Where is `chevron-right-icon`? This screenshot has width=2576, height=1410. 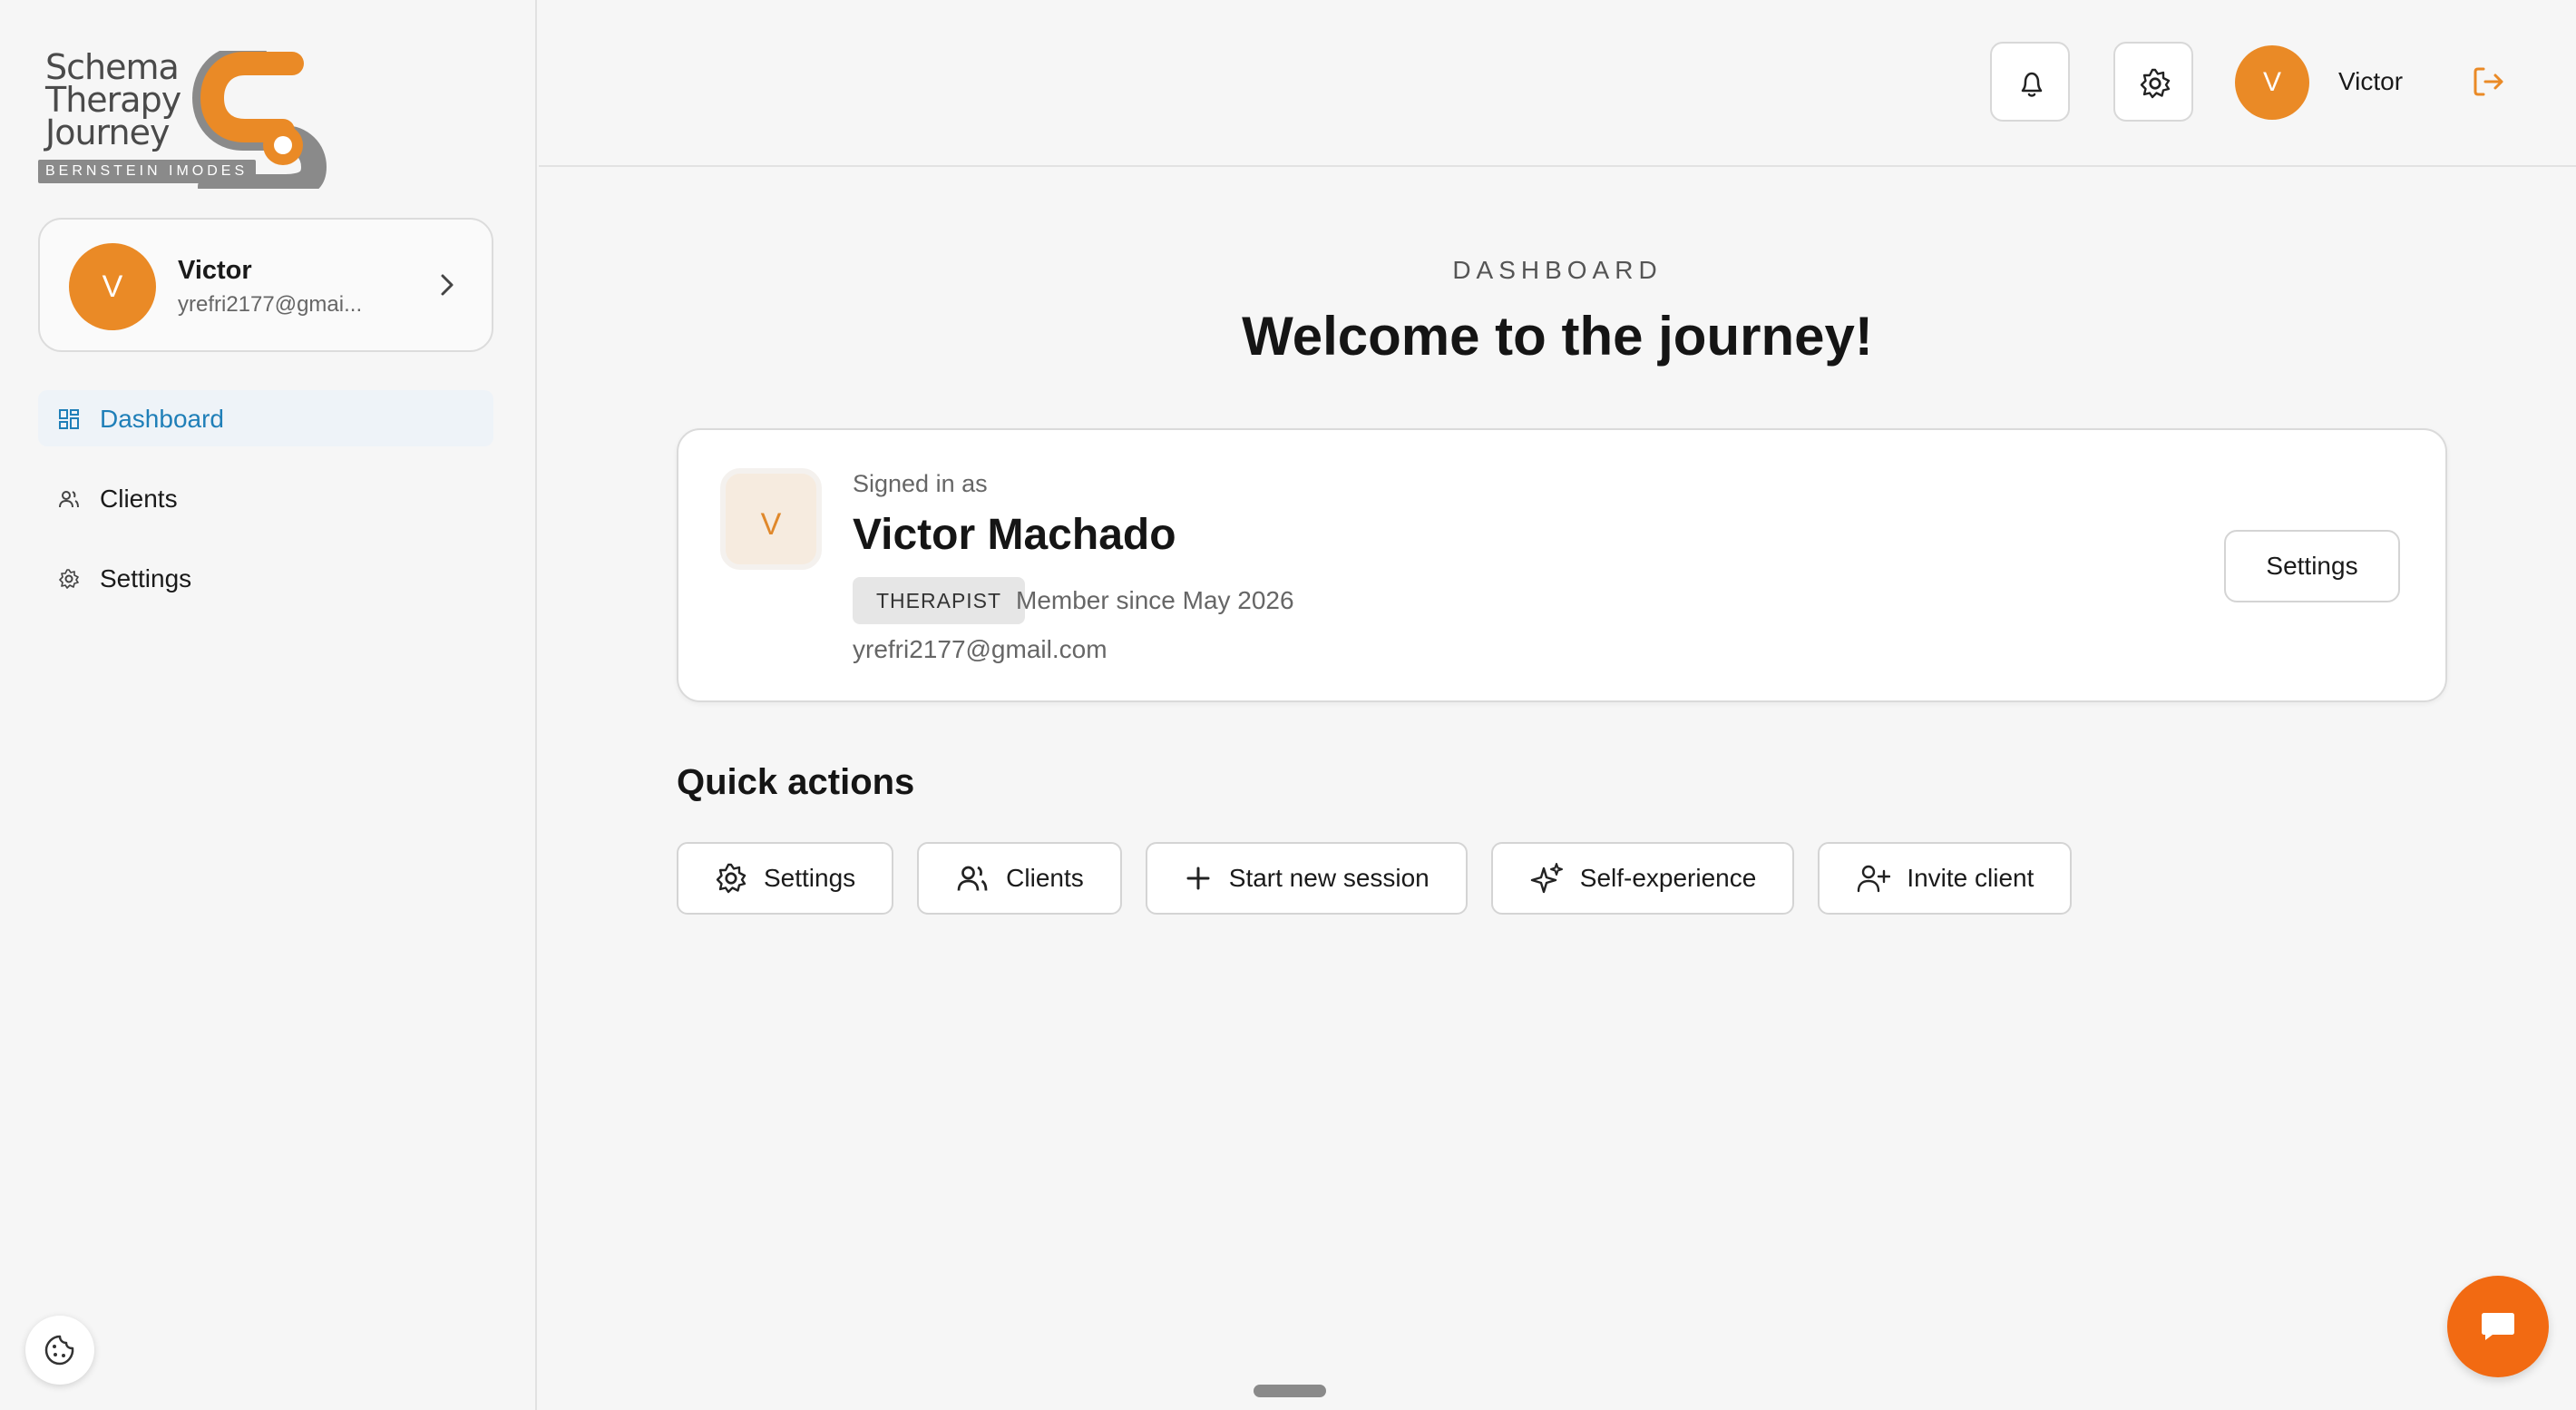
chevron-right-icon is located at coordinates (447, 285).